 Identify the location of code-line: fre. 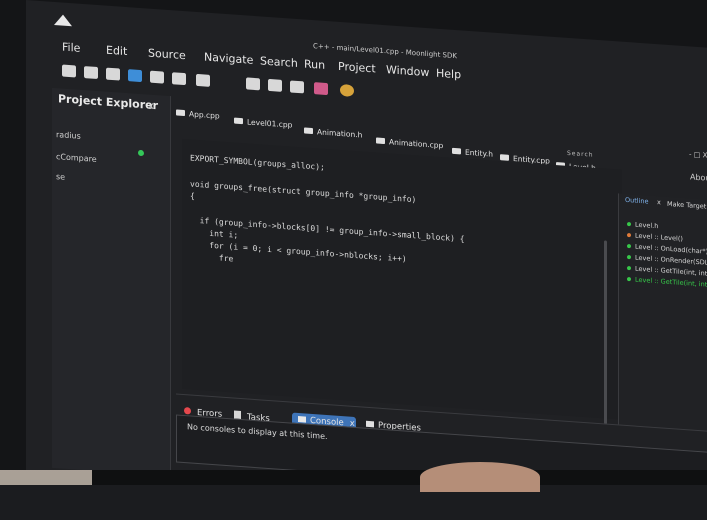
(212, 257).